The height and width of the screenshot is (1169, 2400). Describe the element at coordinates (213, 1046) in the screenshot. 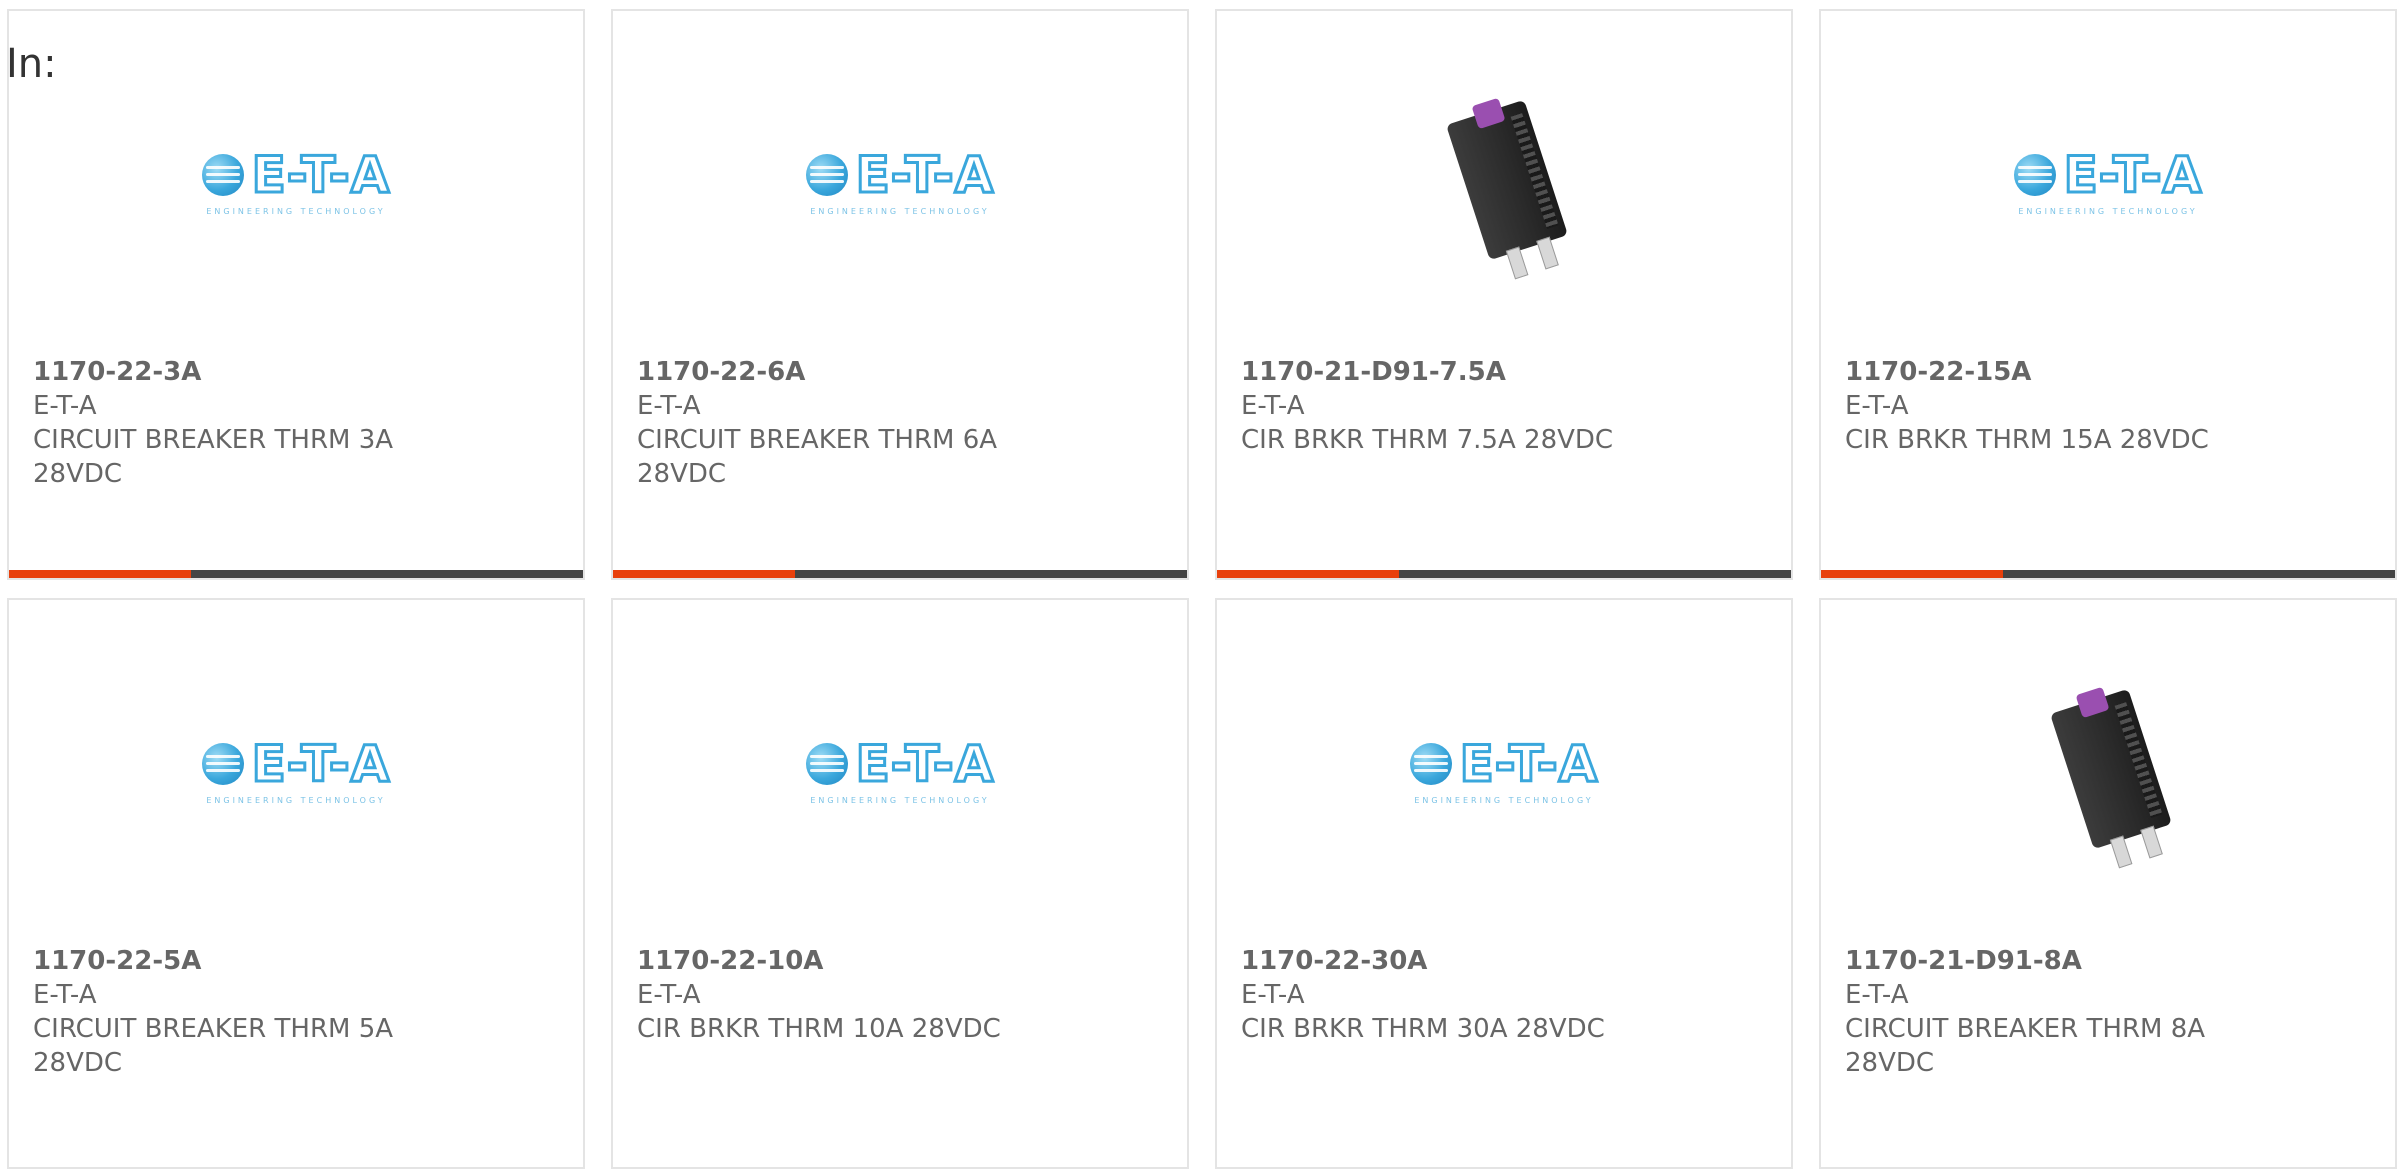

I see `product-description: CIRCUIT BREAKER THRM 5A 28VDC` at that location.